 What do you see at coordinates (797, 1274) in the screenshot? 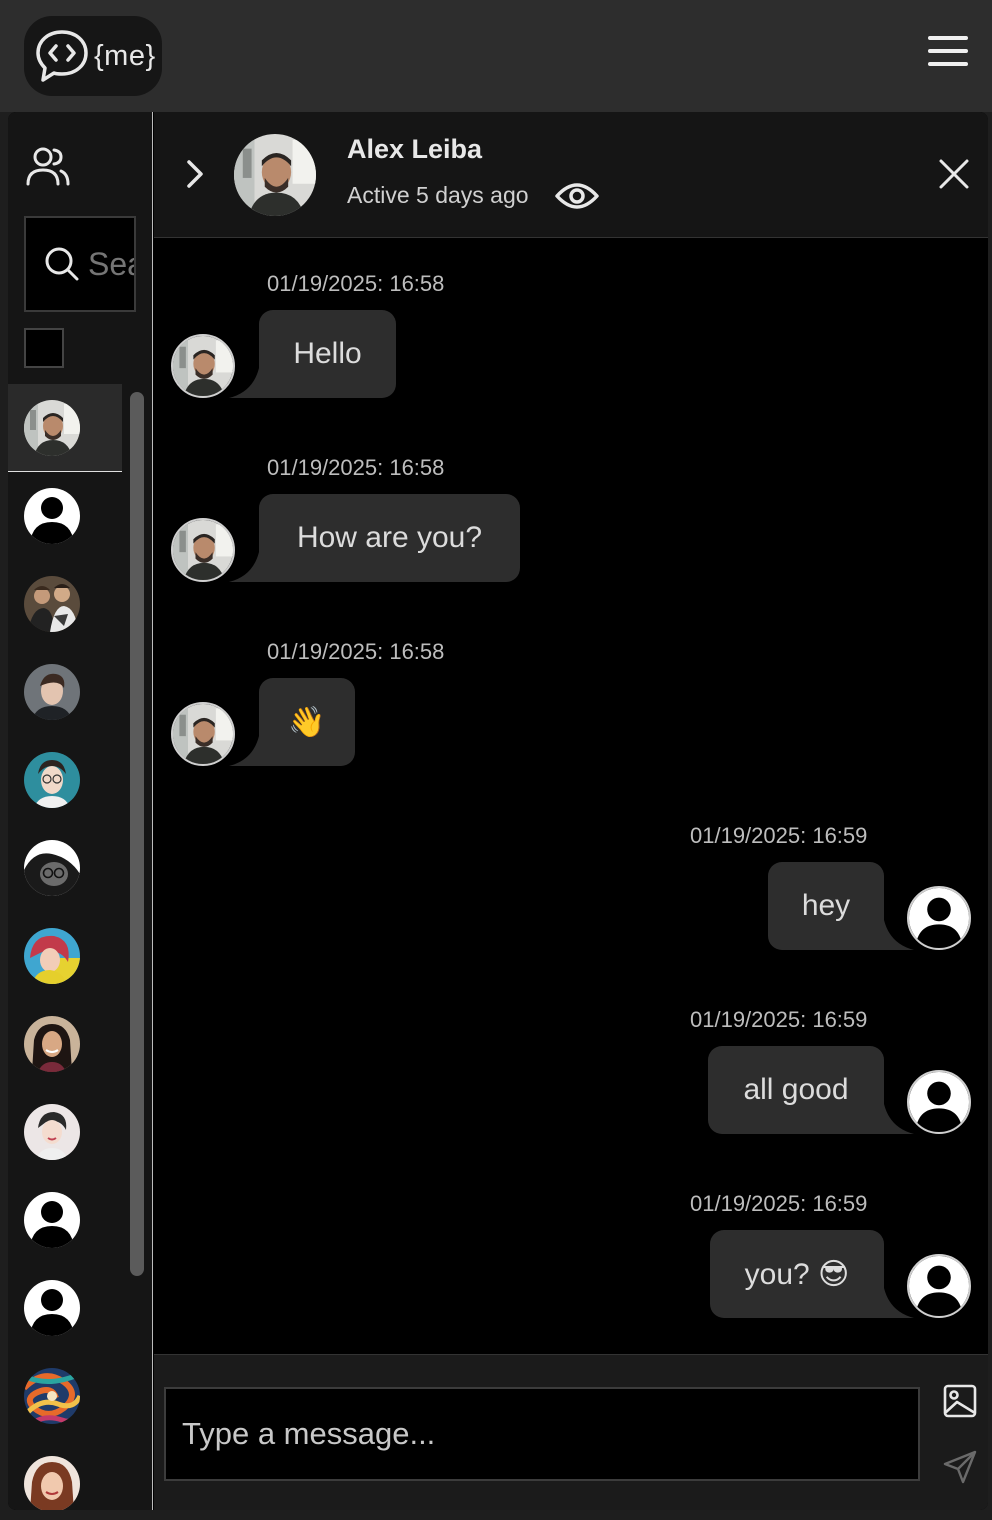
I see `message-text: you? 😎` at bounding box center [797, 1274].